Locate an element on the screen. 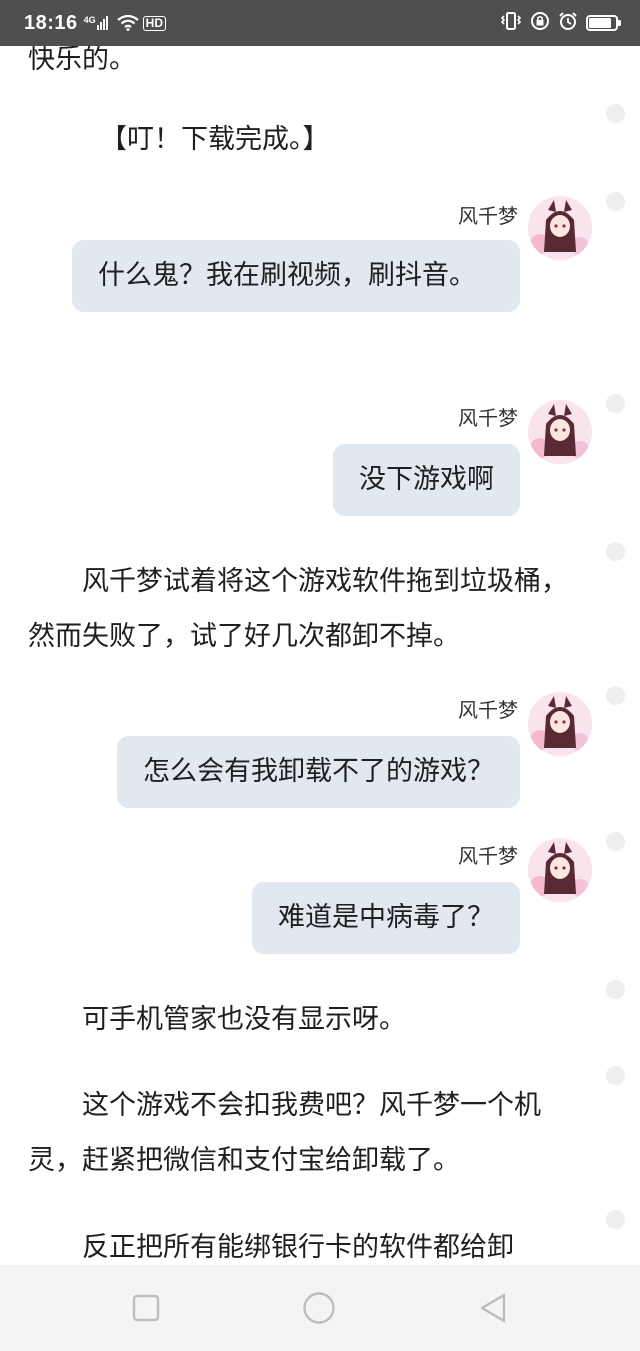 This screenshot has width=640, height=1351. square-icon is located at coordinates (146, 1308).